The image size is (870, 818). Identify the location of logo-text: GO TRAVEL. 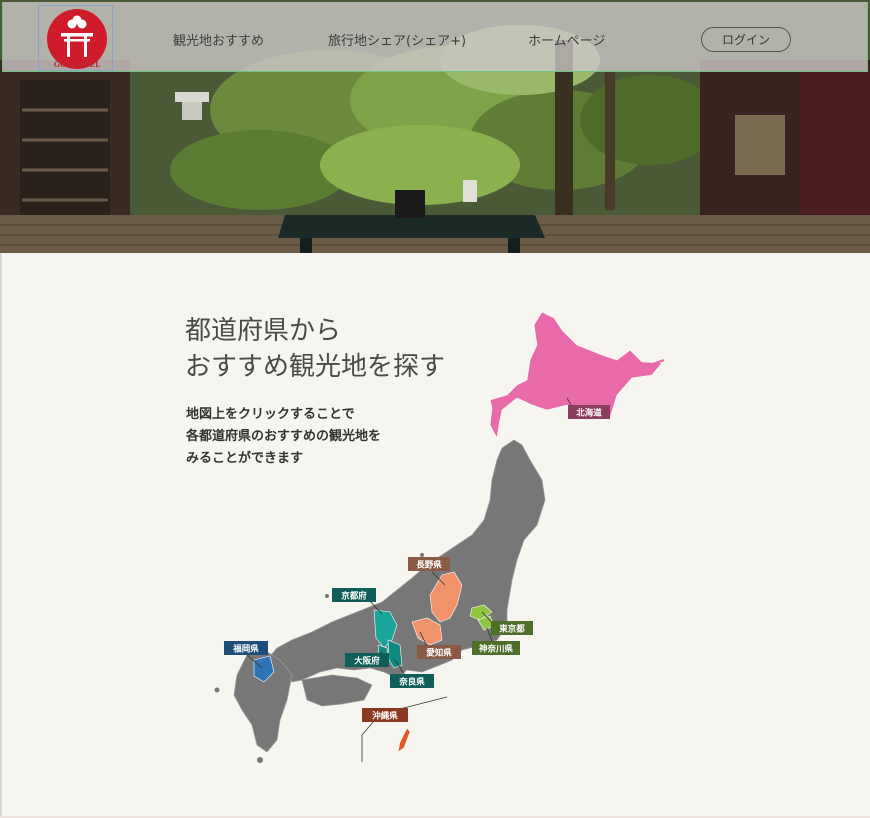
(77, 64).